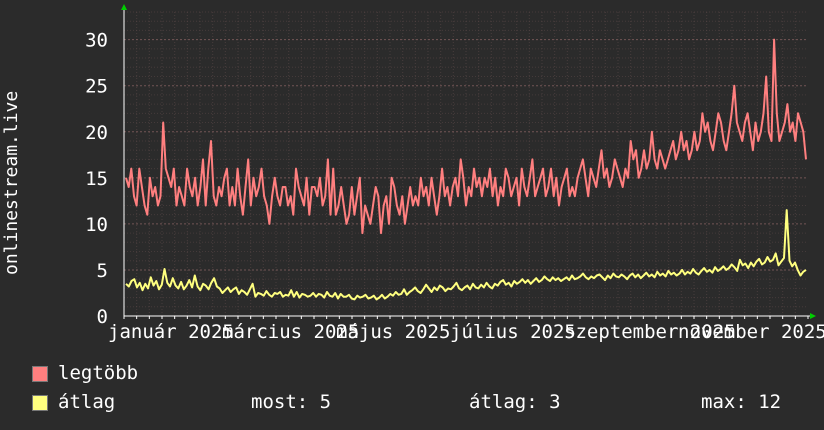  What do you see at coordinates (102, 317) in the screenshot?
I see `y-tick-label: 0` at bounding box center [102, 317].